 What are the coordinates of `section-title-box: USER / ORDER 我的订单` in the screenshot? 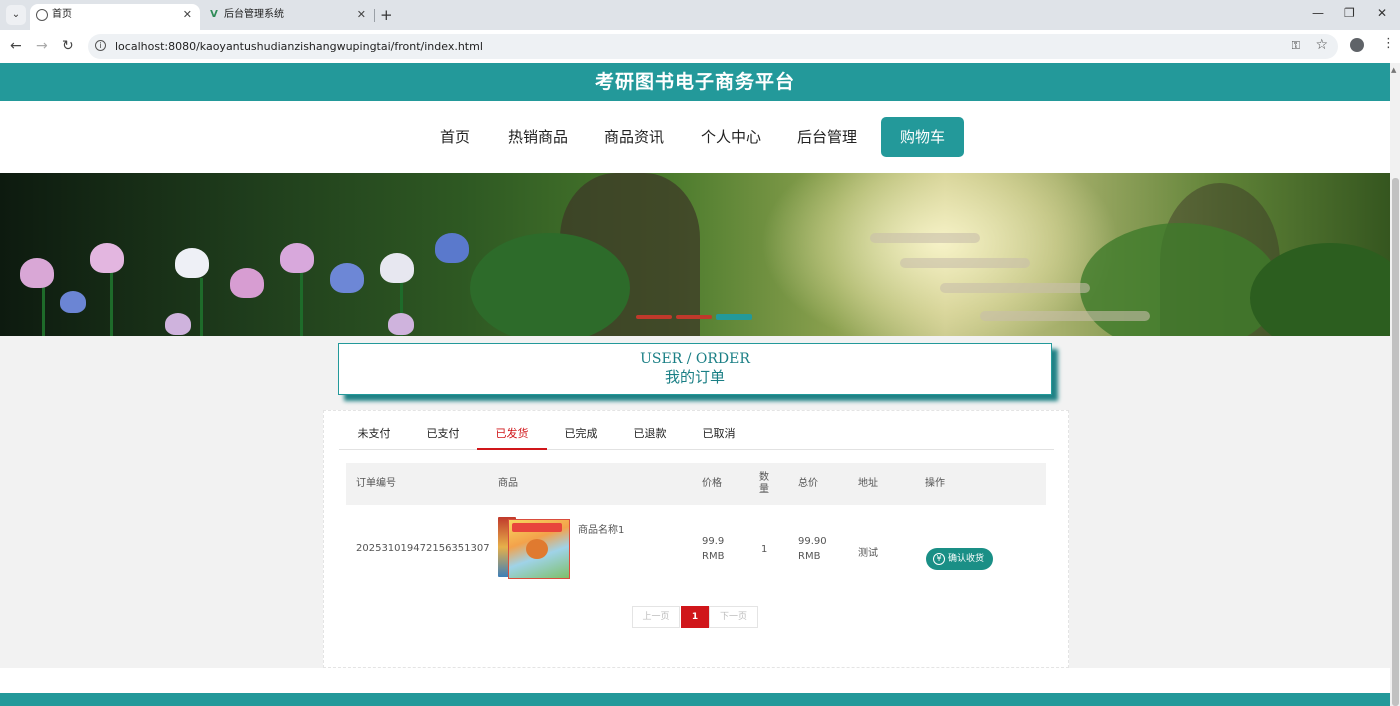 It's located at (695, 369).